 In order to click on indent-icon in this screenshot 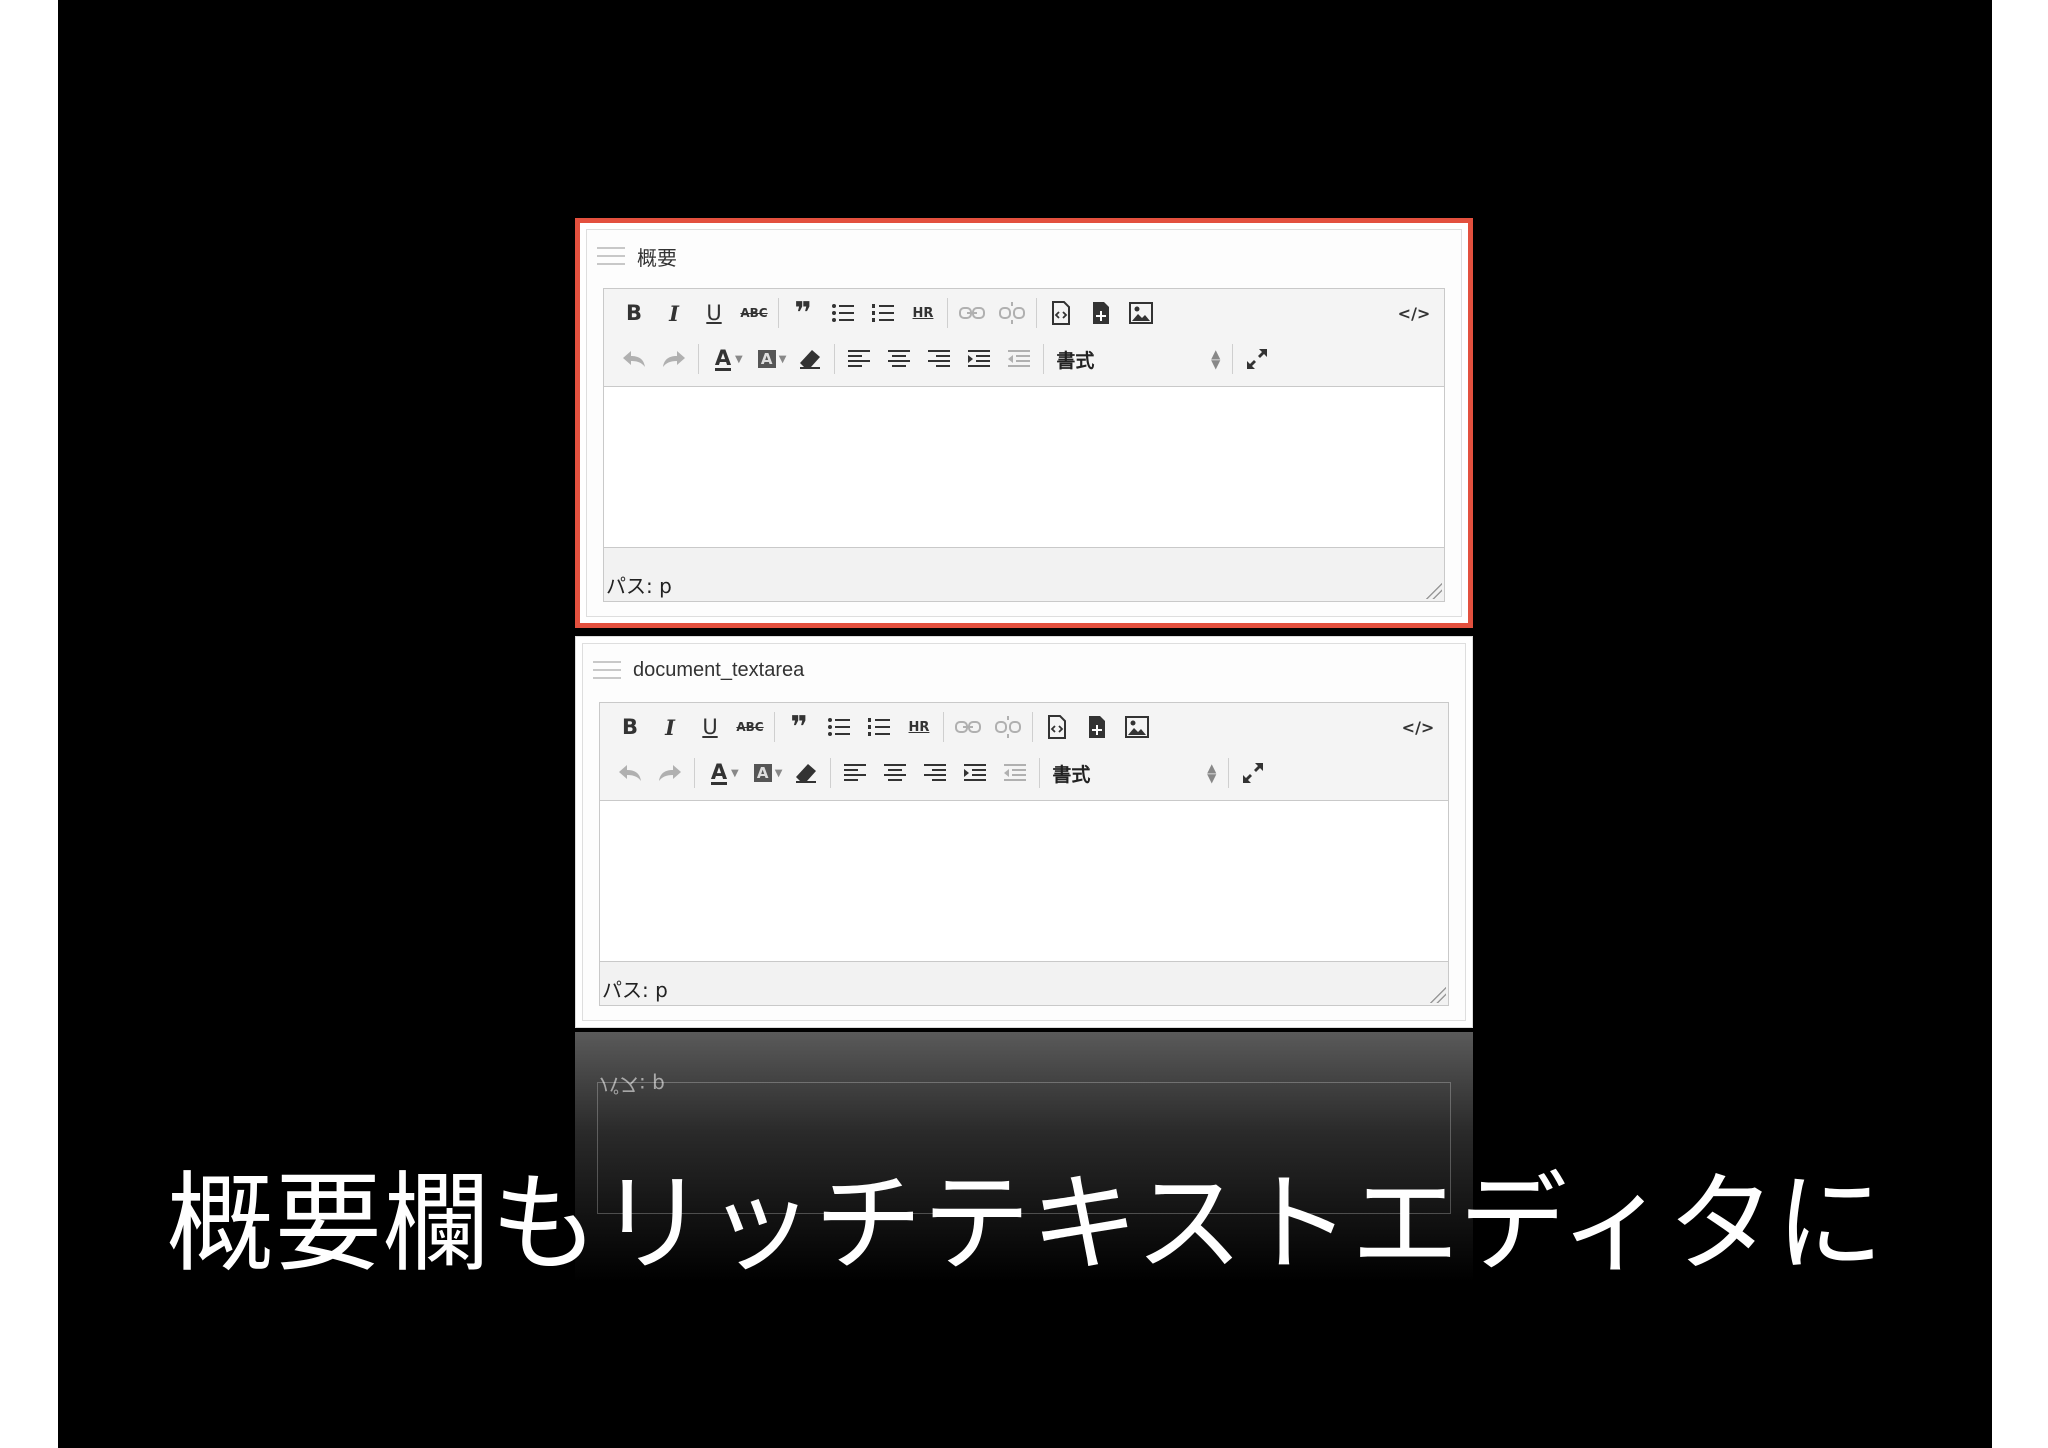, I will do `click(979, 358)`.